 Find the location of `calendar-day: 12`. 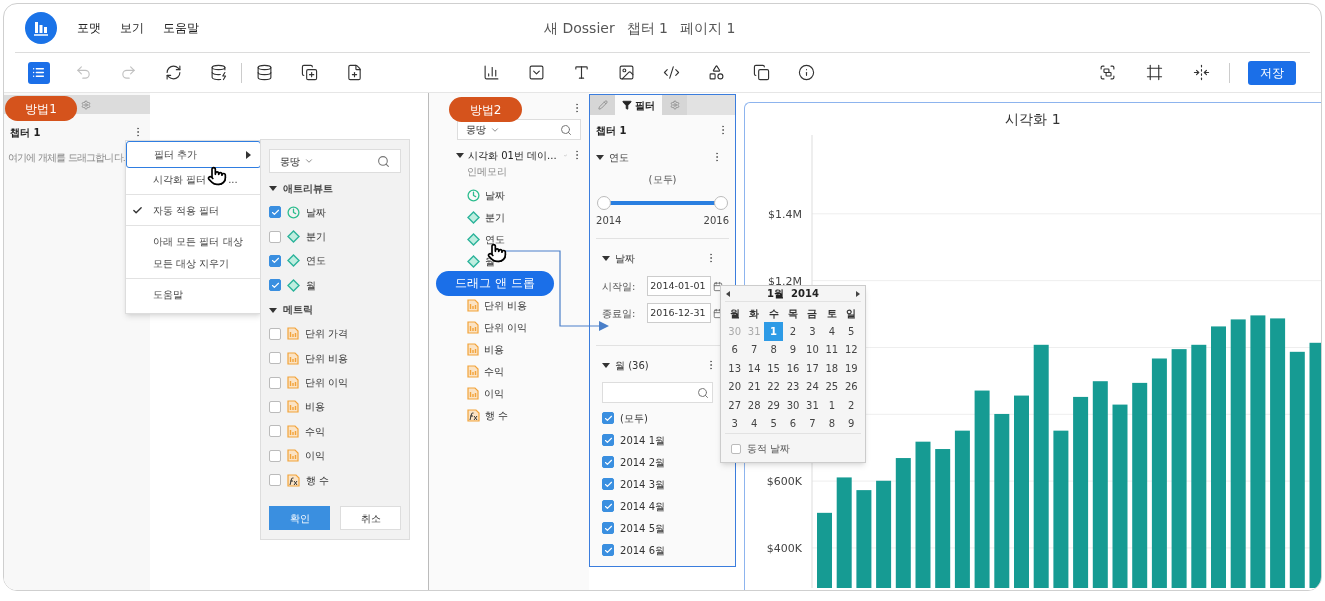

calendar-day: 12 is located at coordinates (851, 349).